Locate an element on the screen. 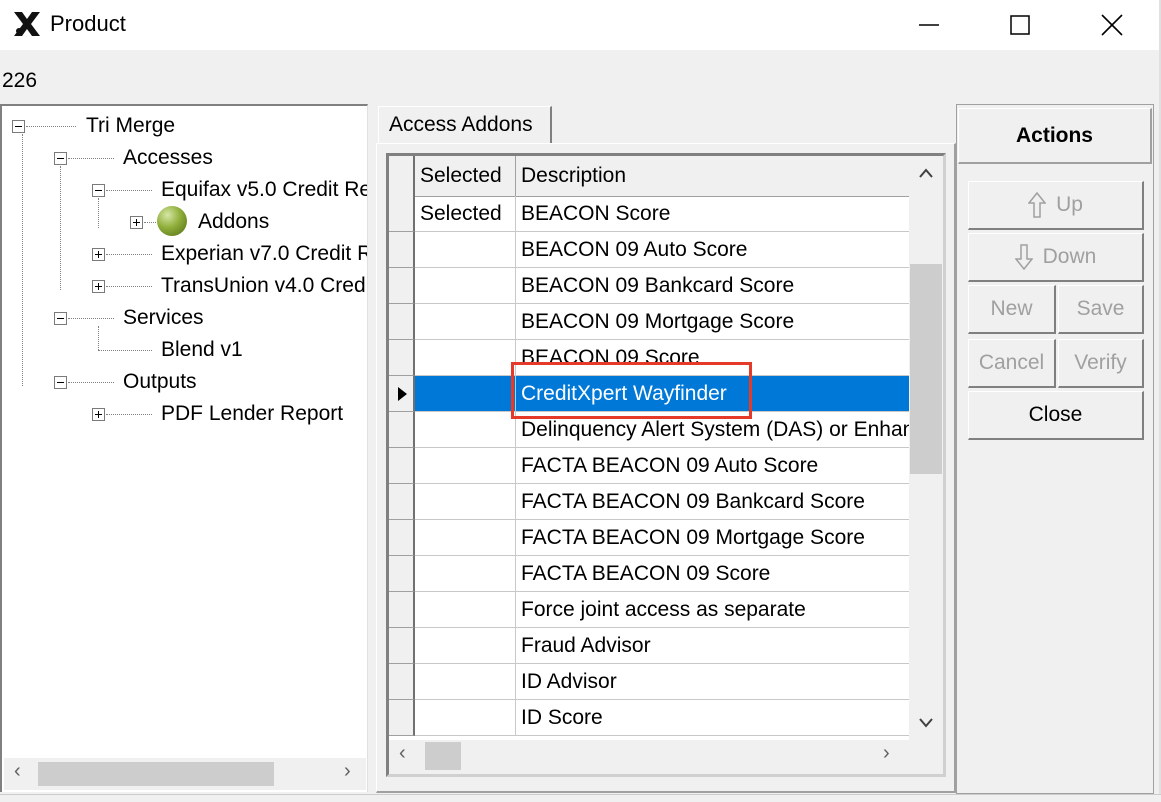  tree-item-tri-merge: Tri Merge is located at coordinates (130, 126).